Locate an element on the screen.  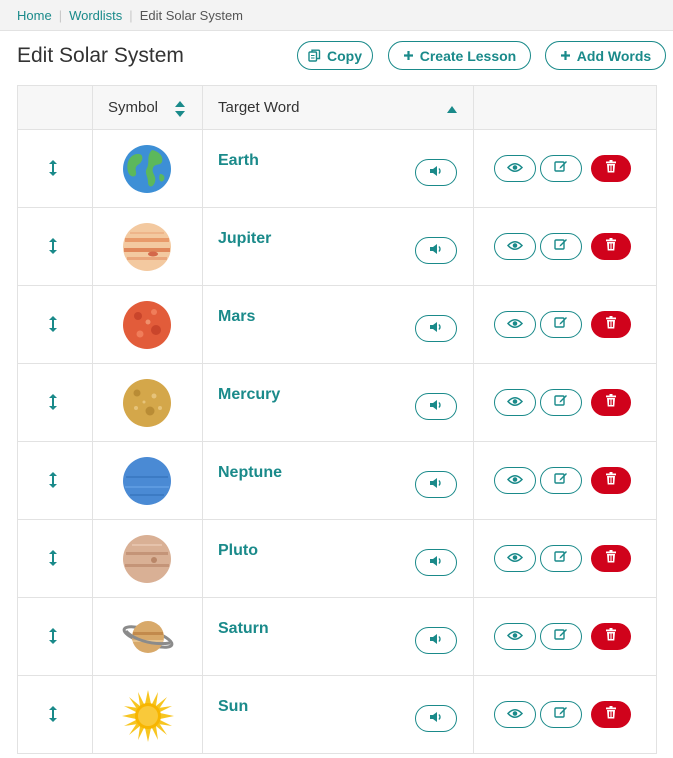
table-row: Saturn is located at coordinates (337, 637).